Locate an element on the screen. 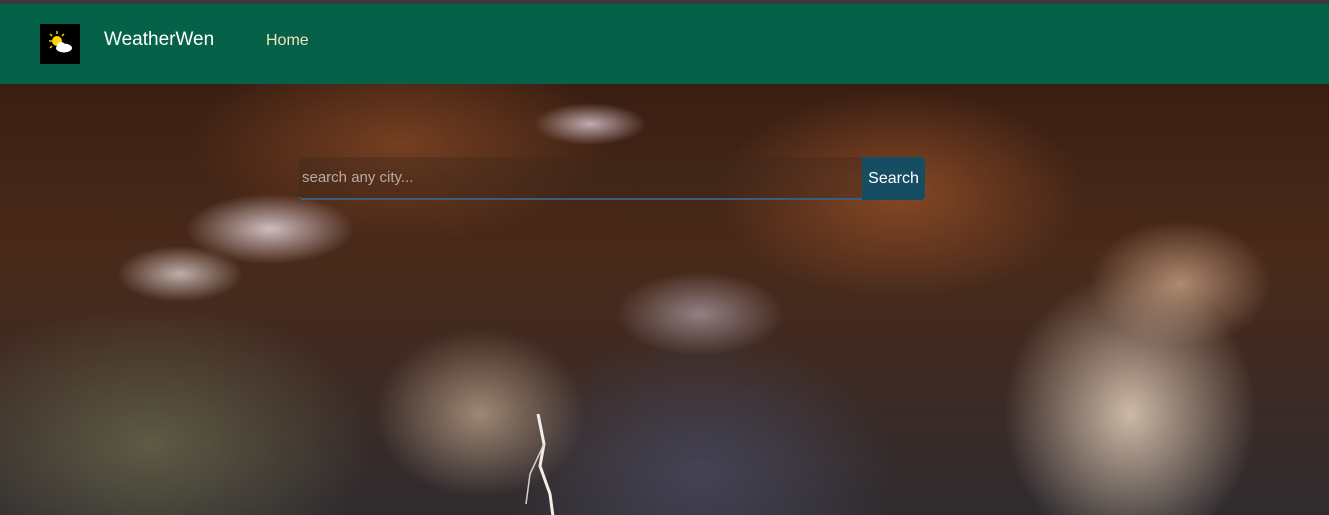 The width and height of the screenshot is (1329, 515). search-button: Search is located at coordinates (893, 178).